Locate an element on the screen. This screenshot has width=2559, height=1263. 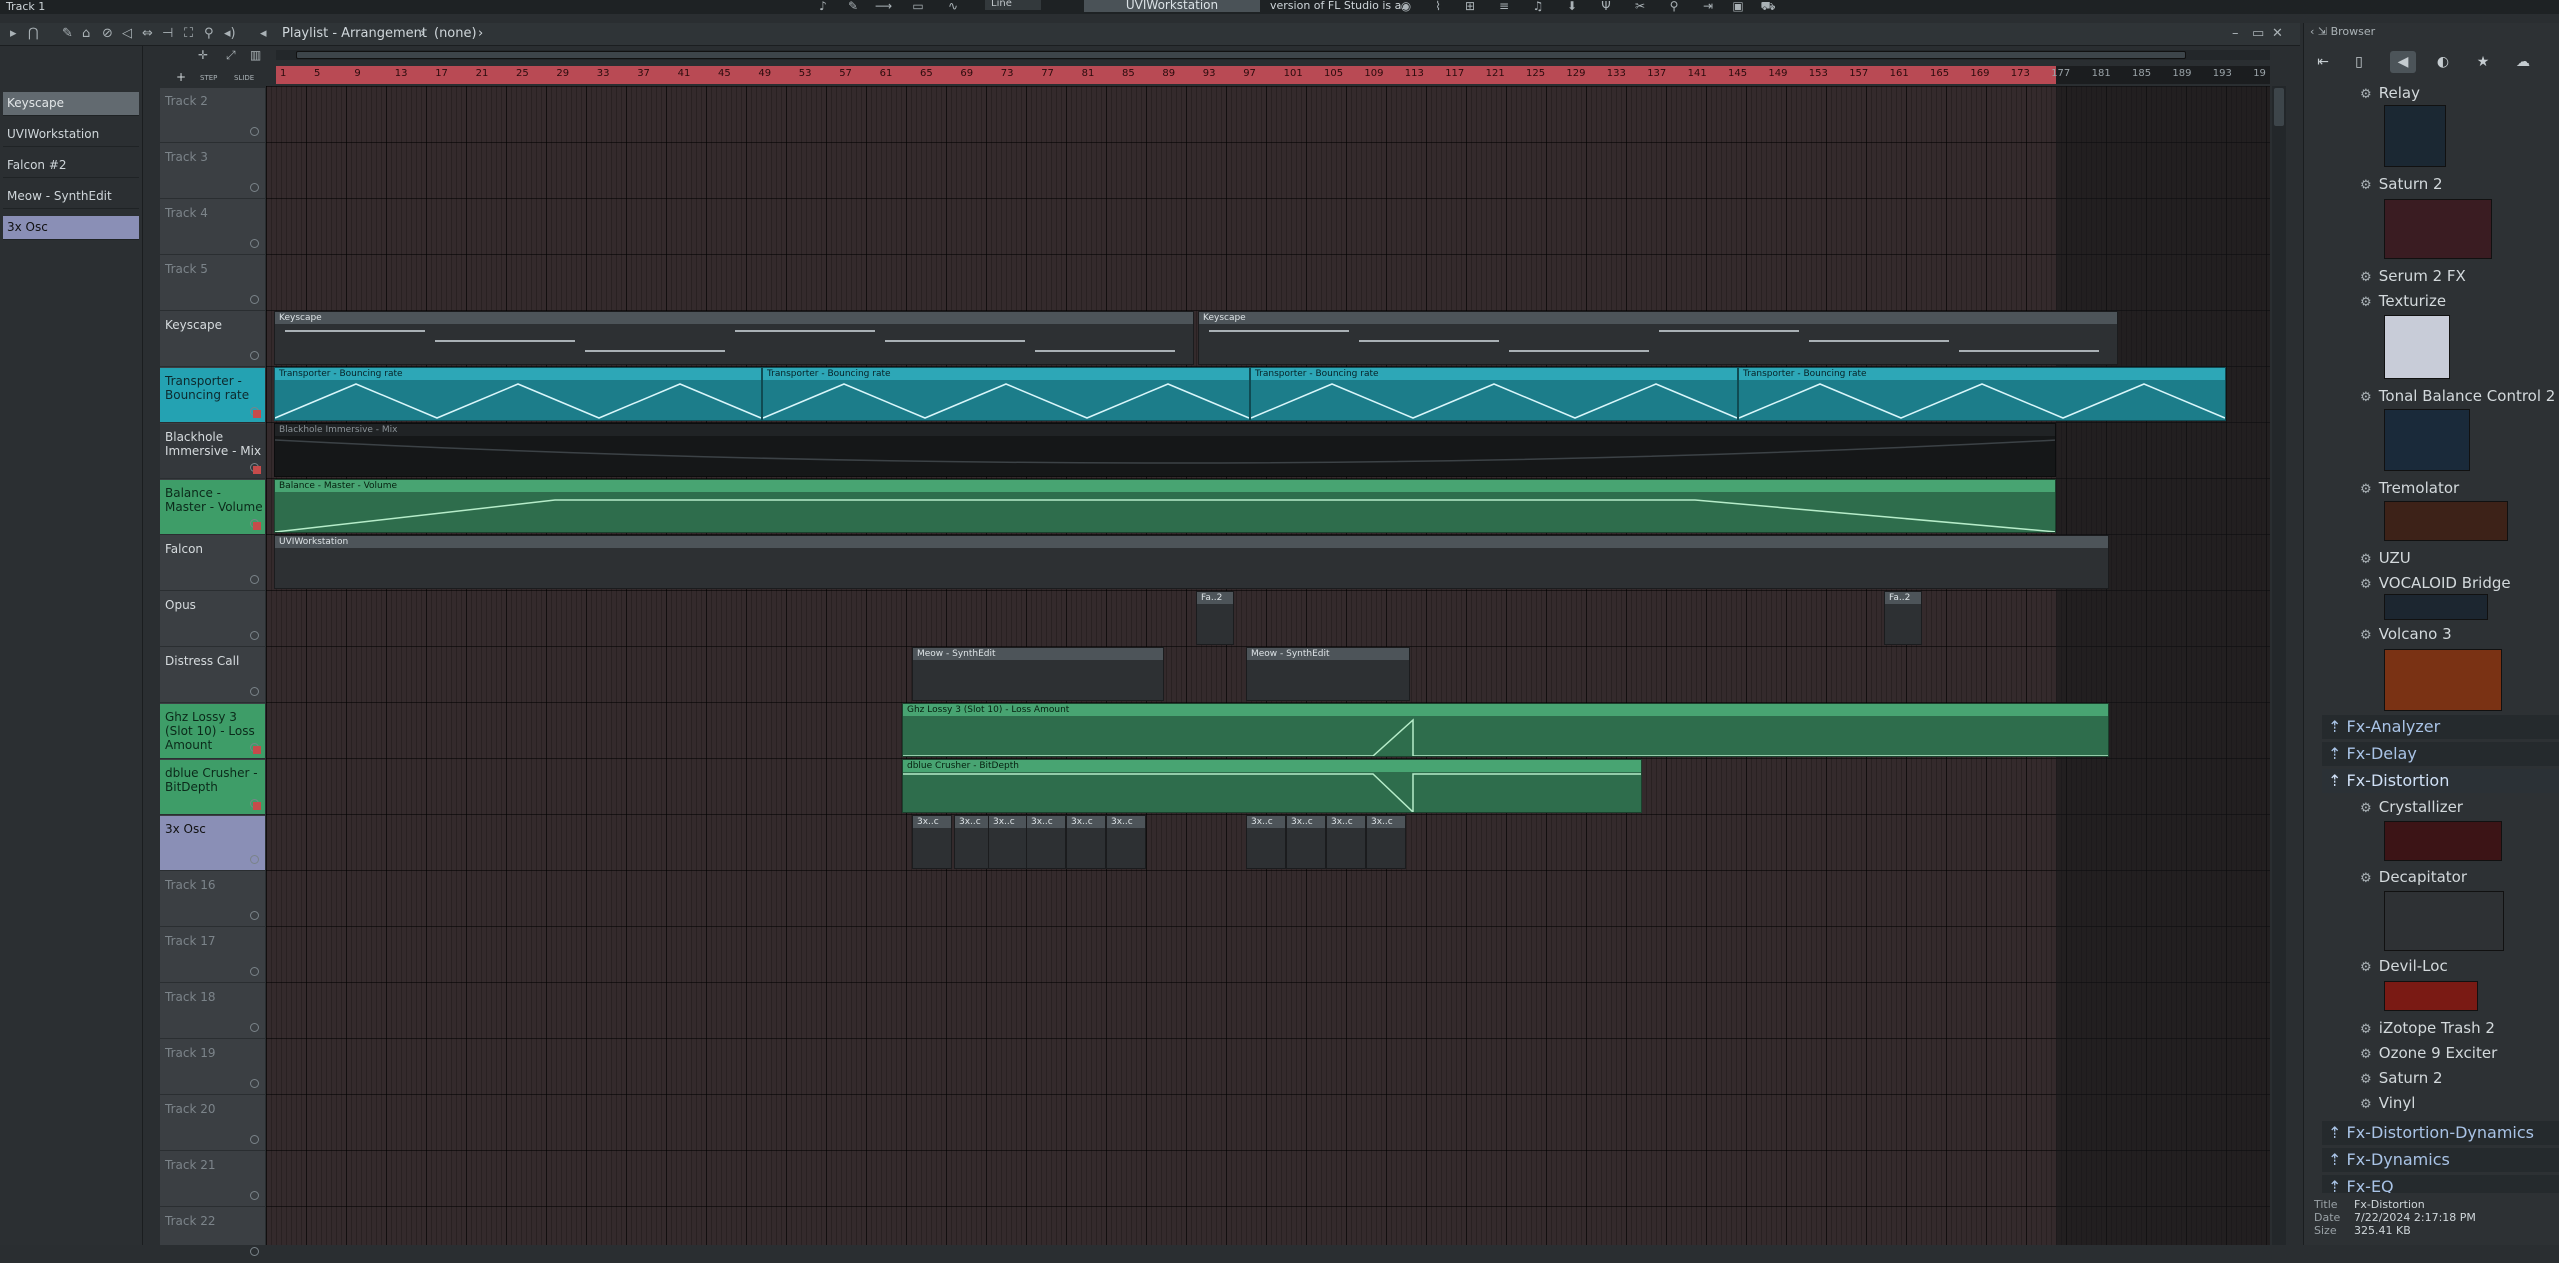
track-header: Transporter - Bouncing rate is located at coordinates (212, 395).